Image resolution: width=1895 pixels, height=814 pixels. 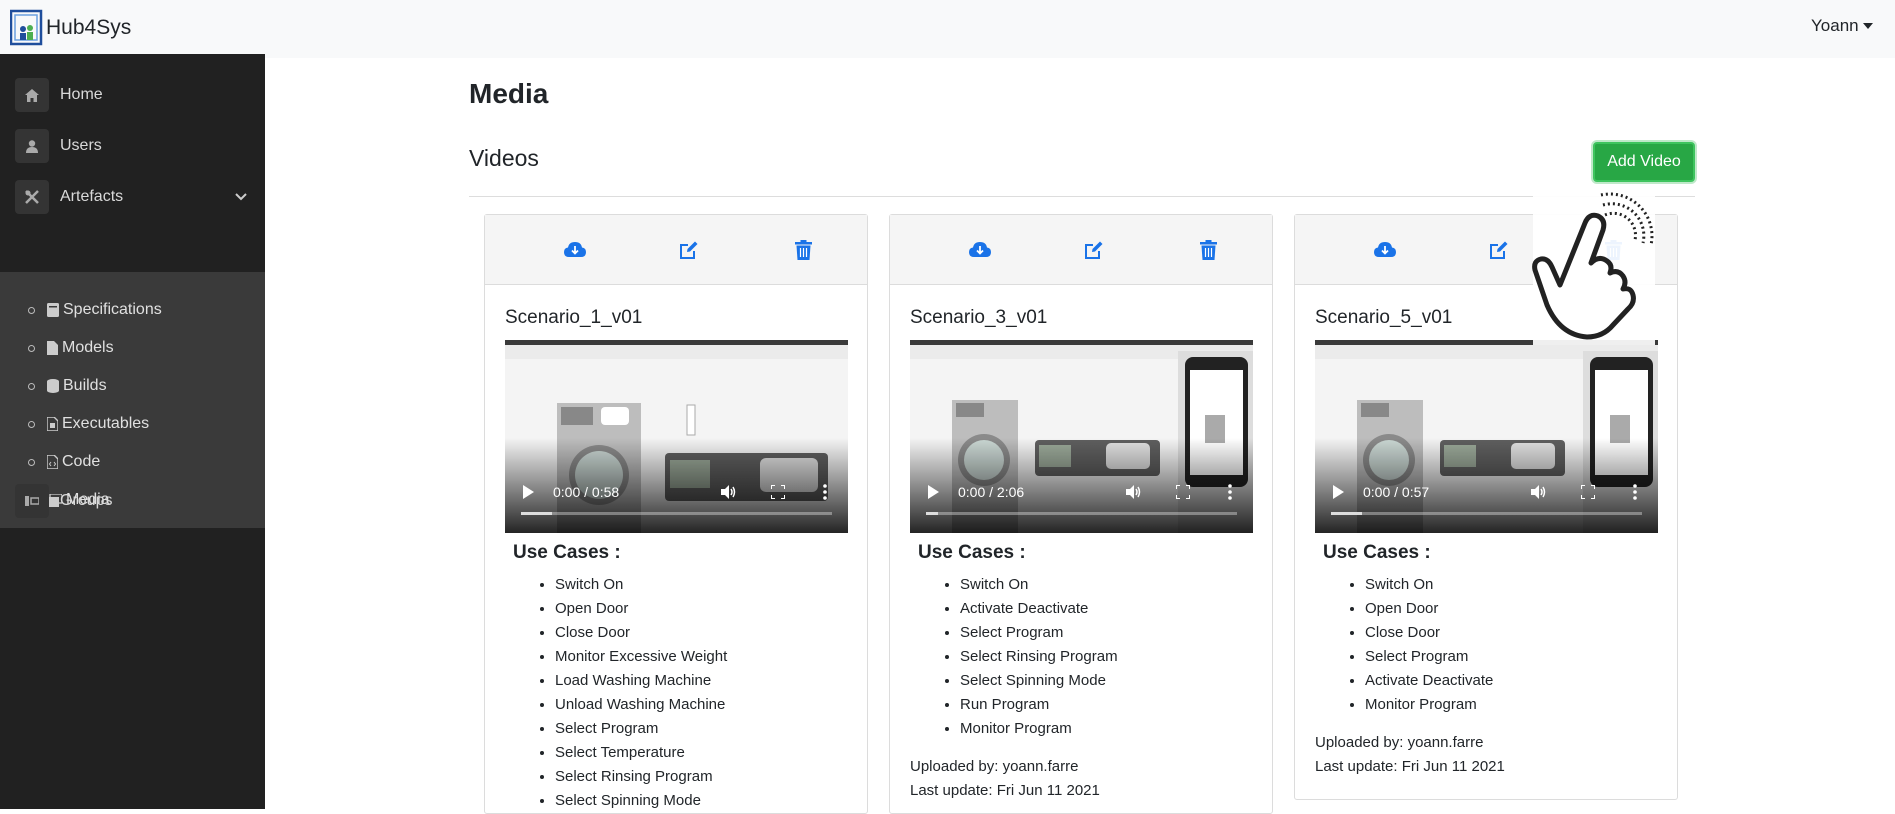 What do you see at coordinates (132, 197) in the screenshot?
I see `sidebar-item-artefacts: Artefacts` at bounding box center [132, 197].